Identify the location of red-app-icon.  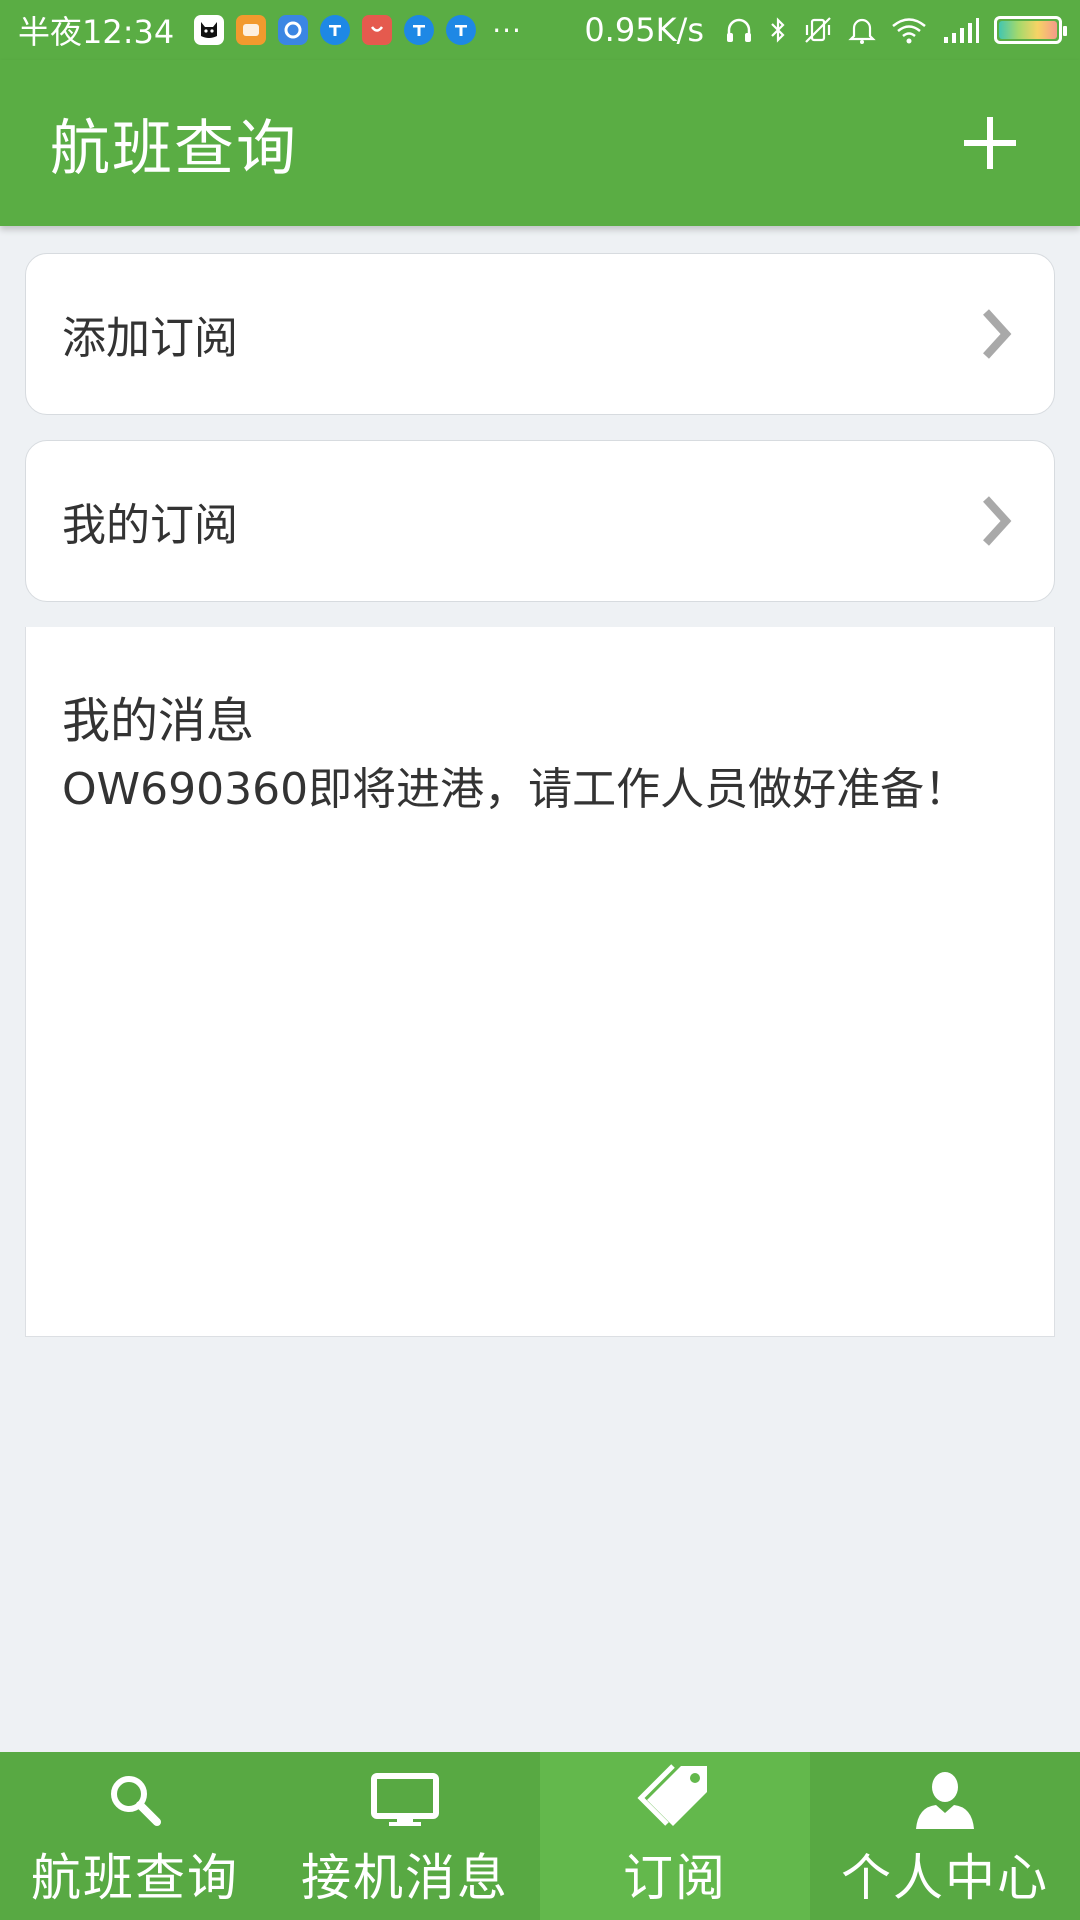
(377, 30).